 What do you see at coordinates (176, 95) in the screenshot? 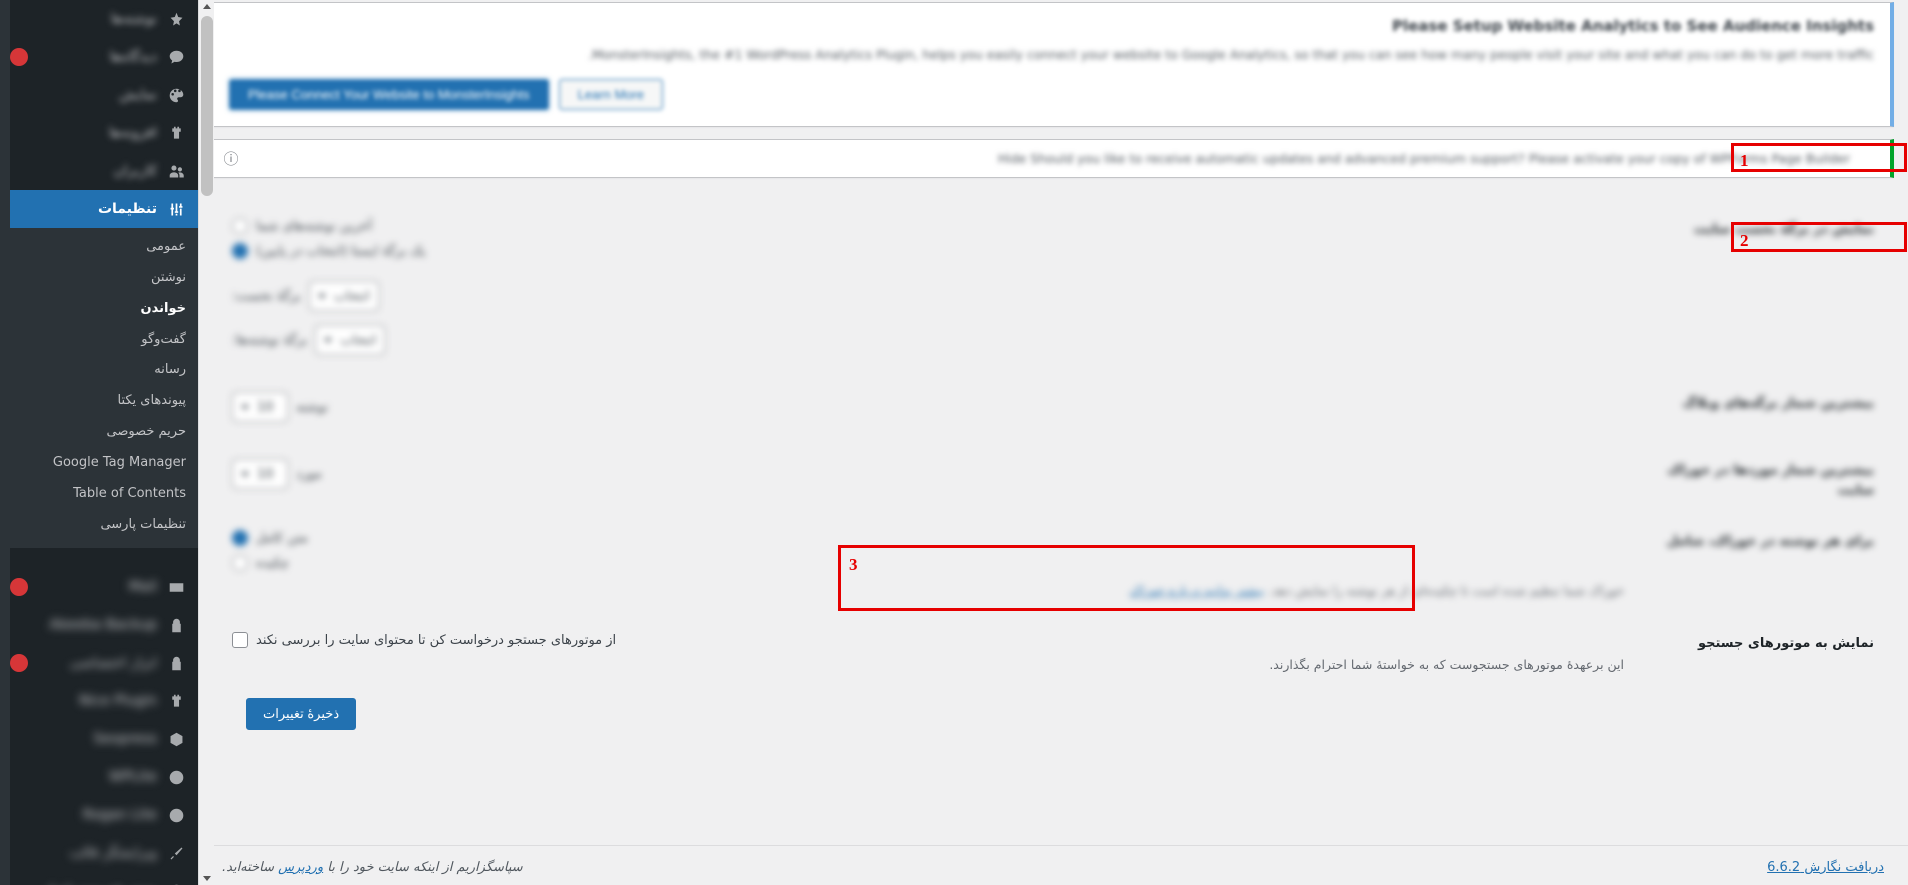
I see `appearance-icon` at bounding box center [176, 95].